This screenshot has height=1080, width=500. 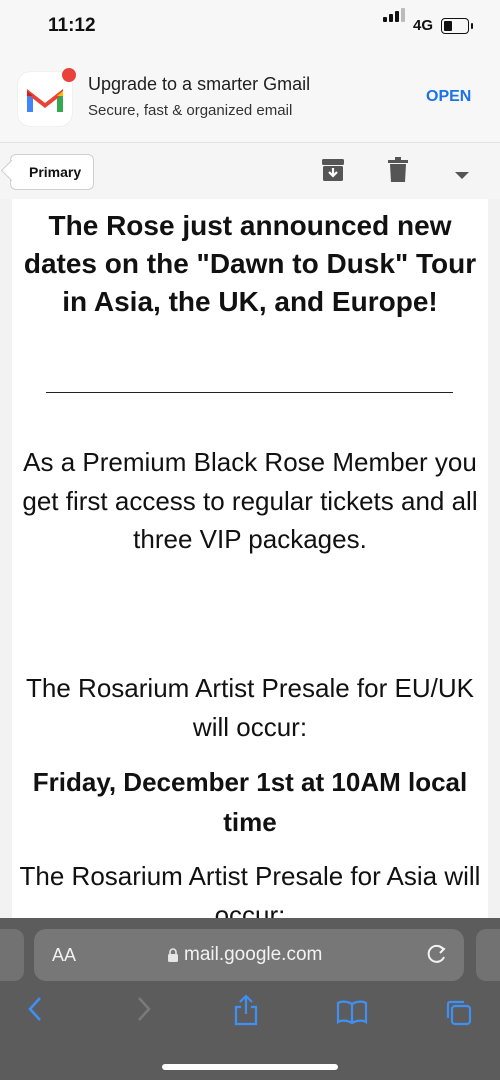 What do you see at coordinates (199, 84) in the screenshot?
I see `banner-title: Upgrade to a smarter Gmail` at bounding box center [199, 84].